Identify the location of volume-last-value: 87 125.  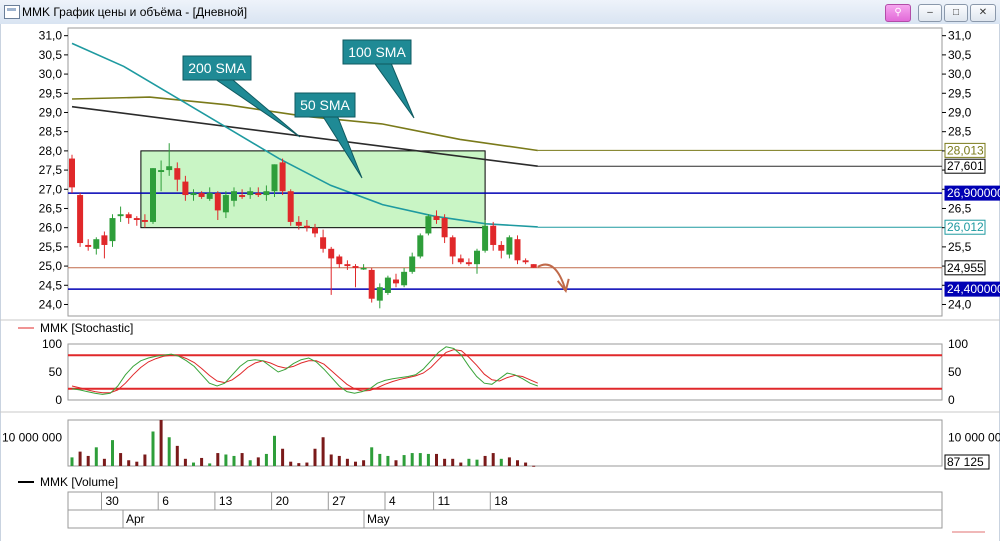
(965, 462).